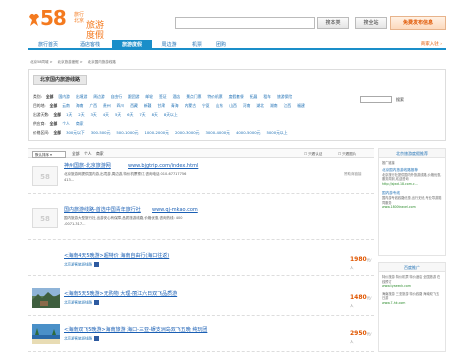 The height and width of the screenshot is (359, 450). Describe the element at coordinates (276, 132) in the screenshot. I see `filter-option: 5000元以上` at that location.